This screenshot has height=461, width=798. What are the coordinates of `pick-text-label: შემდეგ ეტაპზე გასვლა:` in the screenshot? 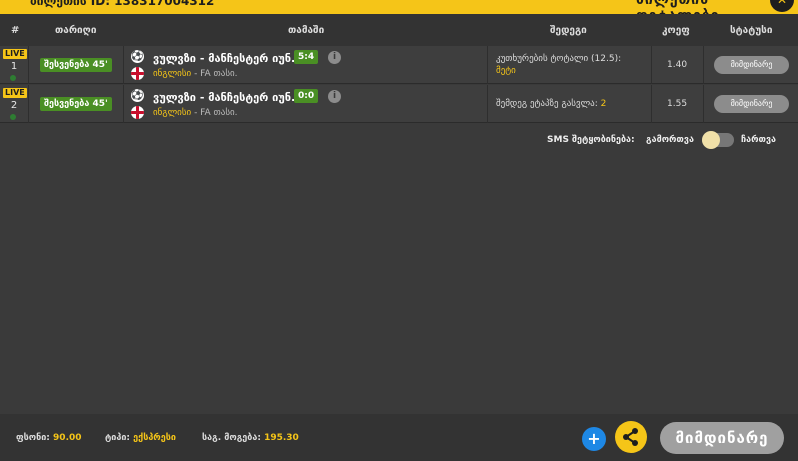 It's located at (547, 104).